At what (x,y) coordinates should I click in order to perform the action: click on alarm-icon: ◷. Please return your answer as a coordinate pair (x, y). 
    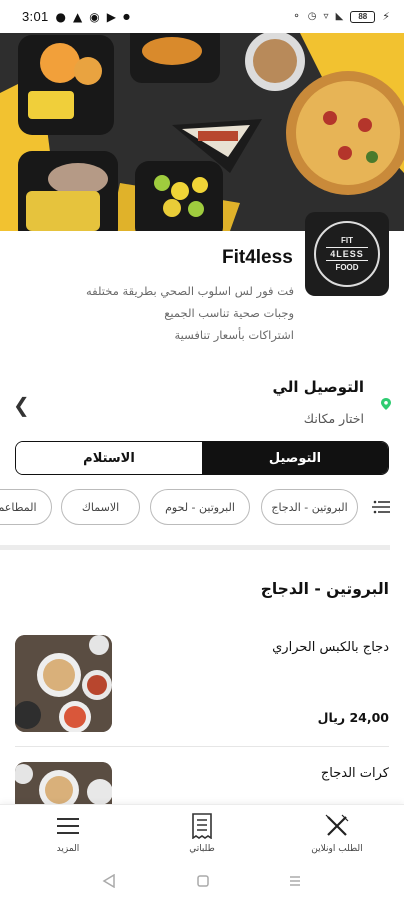
    Looking at the image, I should click on (312, 16).